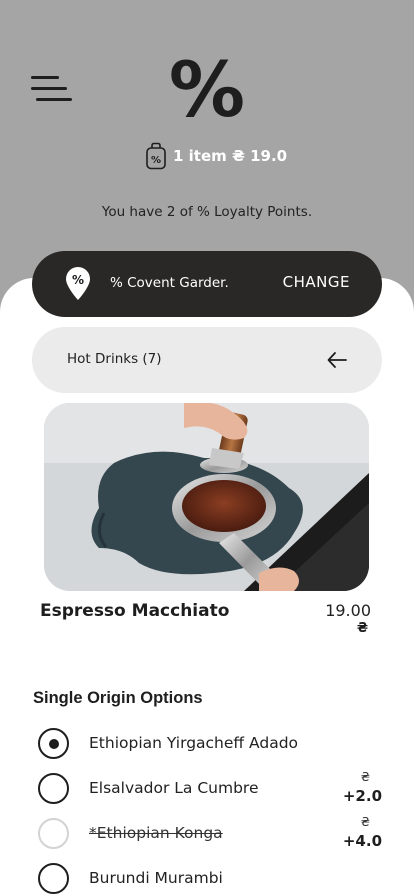 This screenshot has width=414, height=896. Describe the element at coordinates (174, 788) in the screenshot. I see `option-label: Elsalvador La Cumbre` at that location.